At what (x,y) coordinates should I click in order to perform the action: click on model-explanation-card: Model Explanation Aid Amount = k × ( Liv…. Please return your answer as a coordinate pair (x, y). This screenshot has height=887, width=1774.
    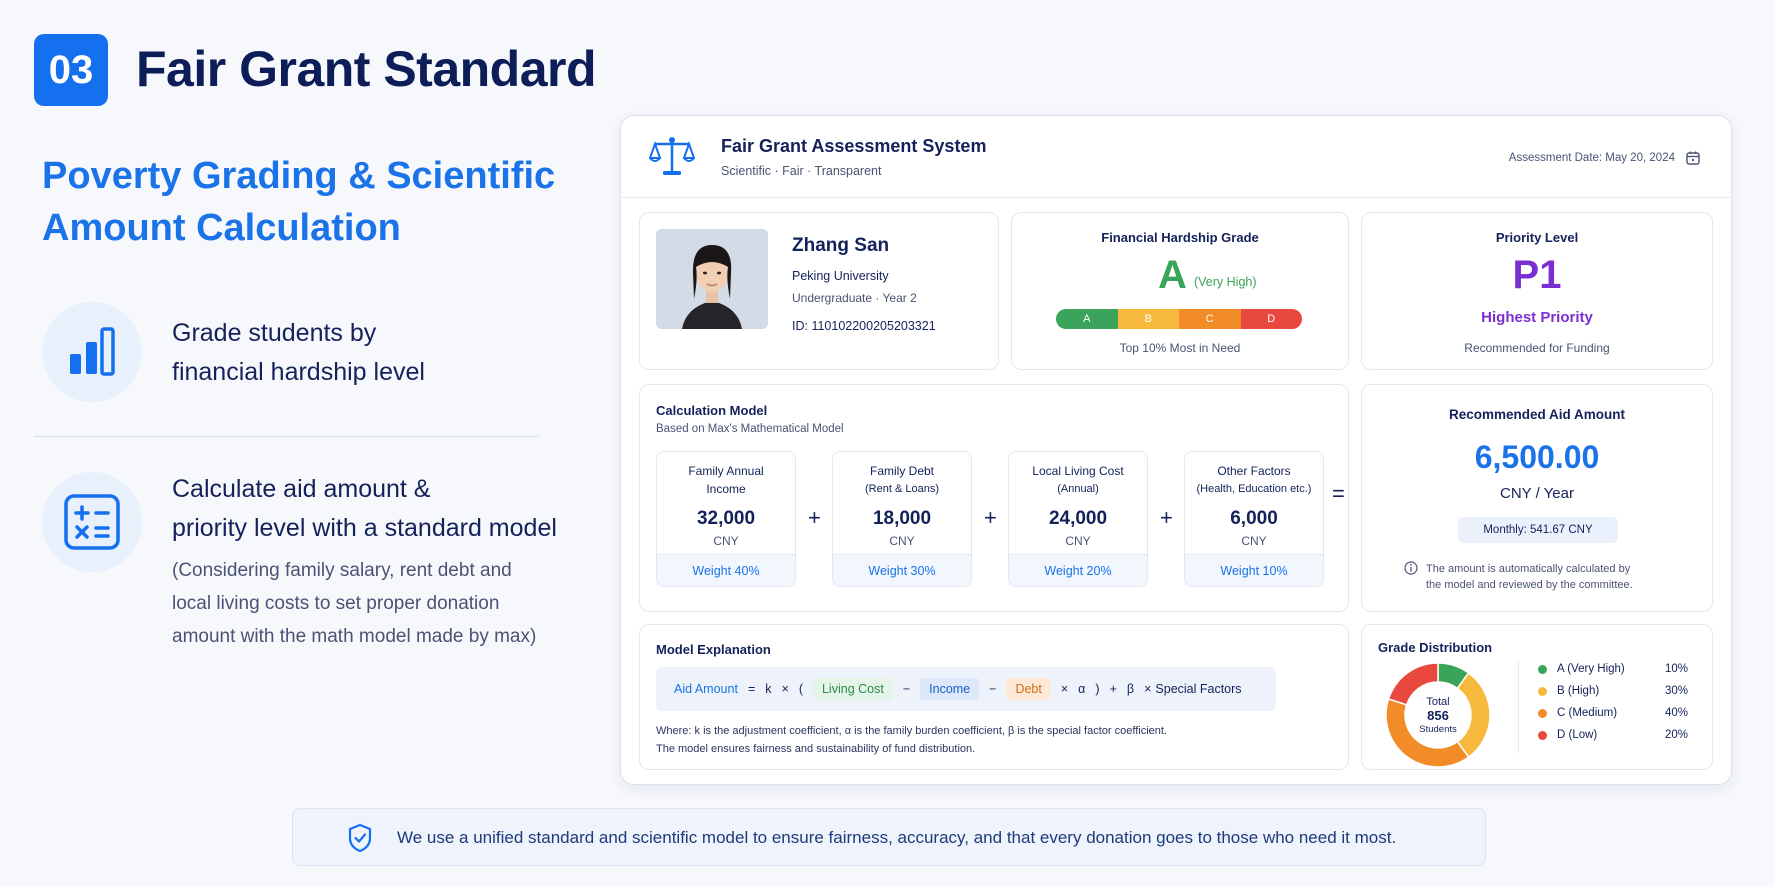
    Looking at the image, I should click on (994, 697).